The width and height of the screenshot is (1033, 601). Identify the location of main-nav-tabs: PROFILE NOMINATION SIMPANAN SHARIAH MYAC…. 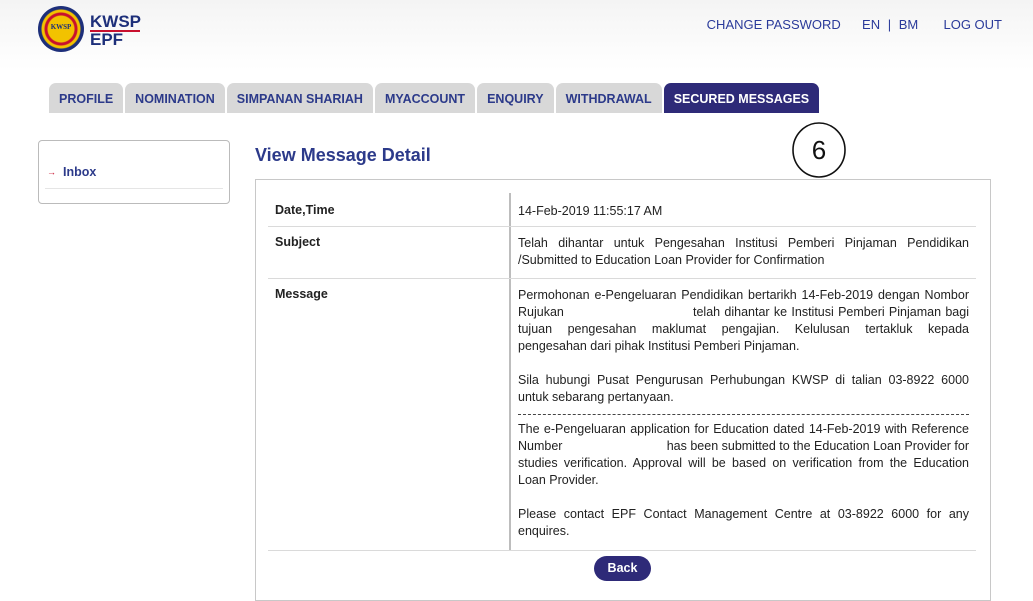
(435, 98).